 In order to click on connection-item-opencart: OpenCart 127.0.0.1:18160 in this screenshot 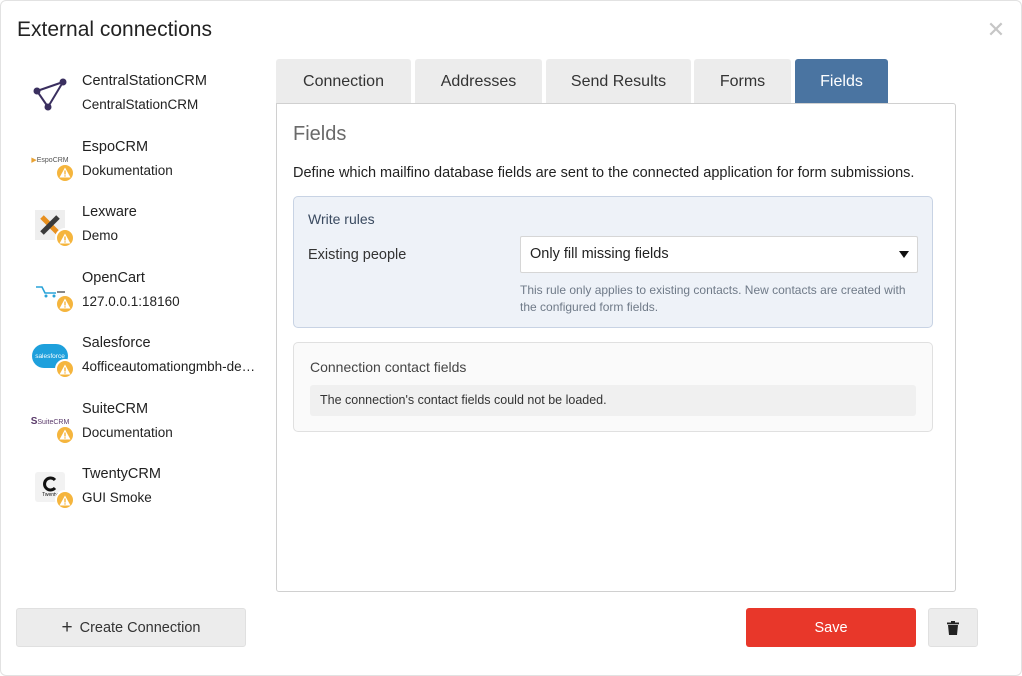, I will do `click(137, 293)`.